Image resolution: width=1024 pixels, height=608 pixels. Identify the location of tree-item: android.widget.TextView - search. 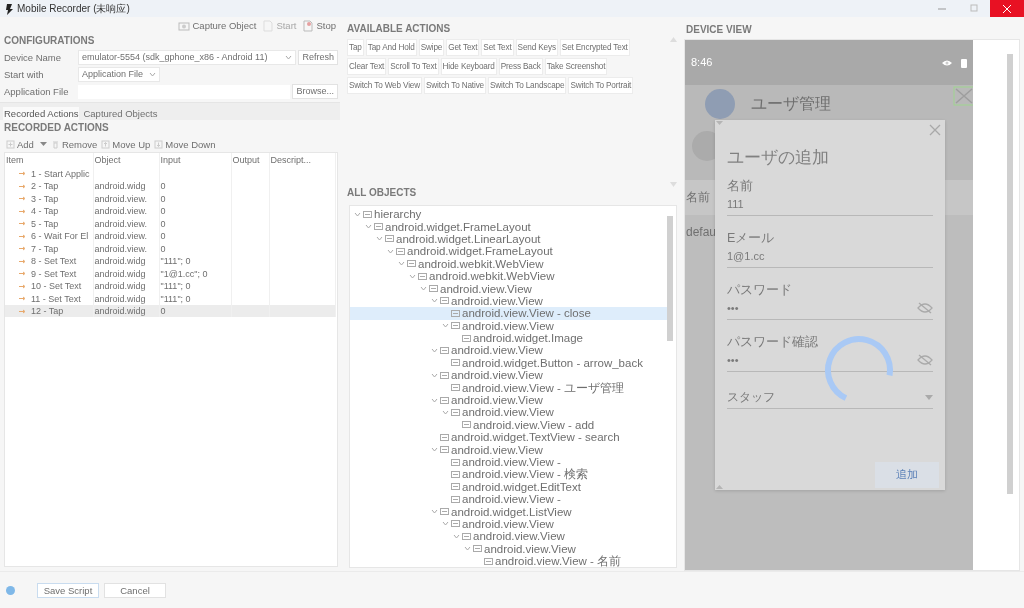
(508, 437).